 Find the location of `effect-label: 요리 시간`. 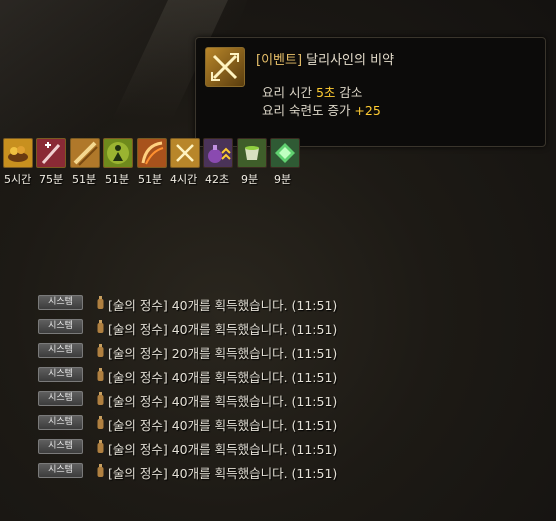

effect-label: 요리 시간 is located at coordinates (289, 92).